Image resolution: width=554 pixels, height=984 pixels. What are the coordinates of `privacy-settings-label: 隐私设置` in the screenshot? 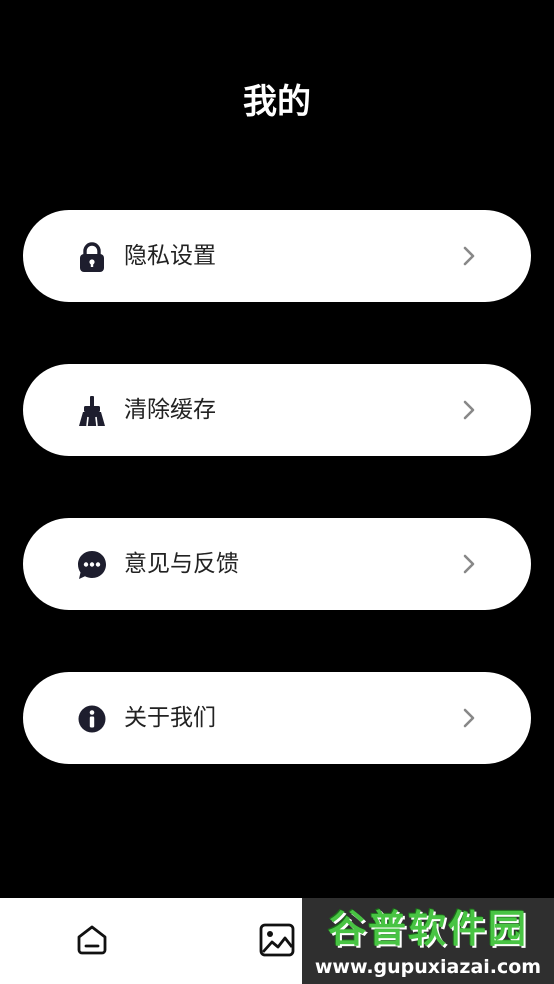 It's located at (170, 256).